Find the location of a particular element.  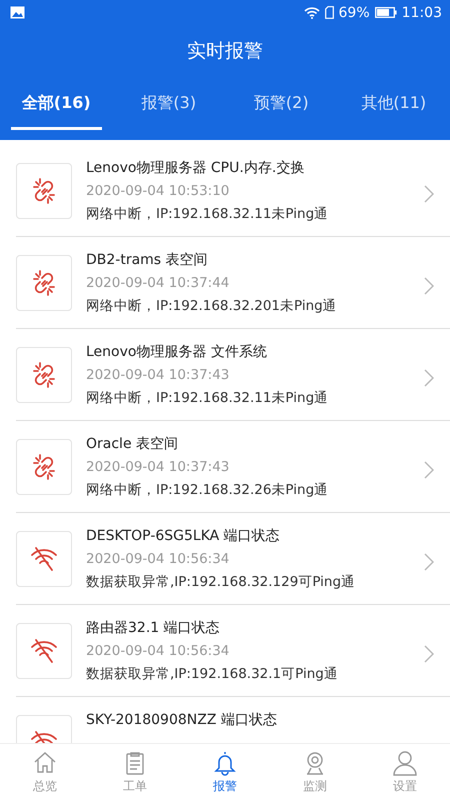

image-icon is located at coordinates (17, 12).